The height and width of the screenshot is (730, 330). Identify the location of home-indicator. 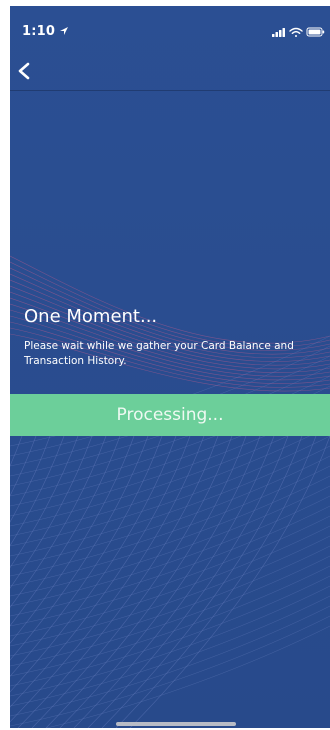
(176, 724).